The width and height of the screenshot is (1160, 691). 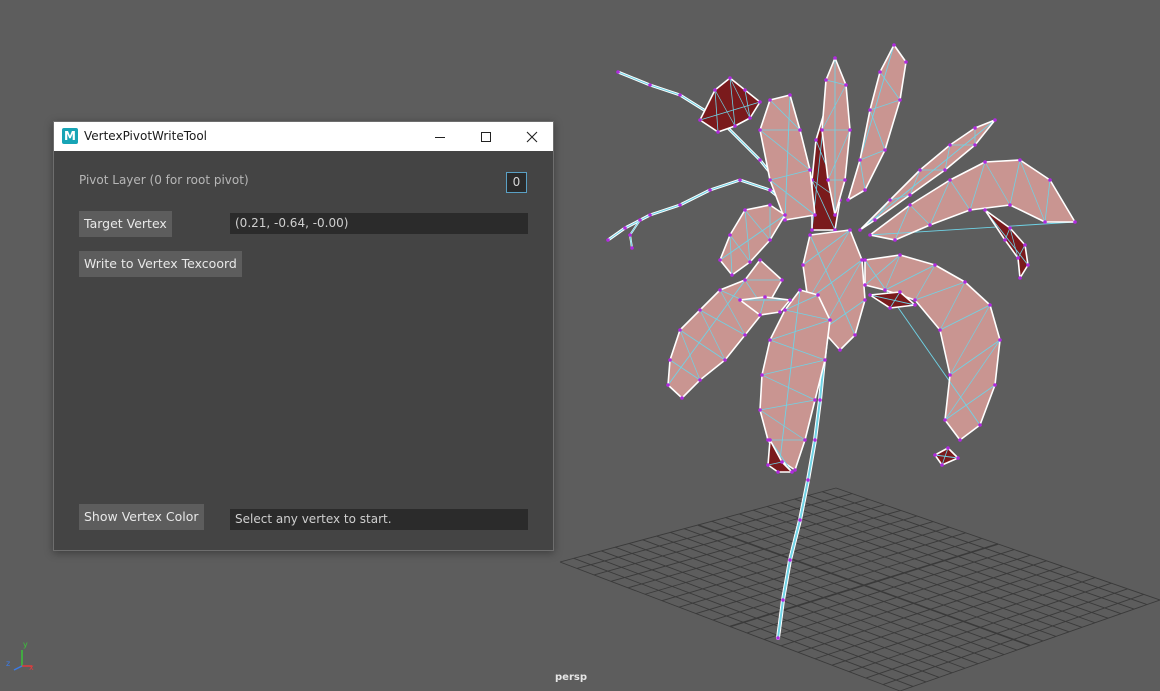 What do you see at coordinates (25, 644) in the screenshot?
I see `axis-y-label: y` at bounding box center [25, 644].